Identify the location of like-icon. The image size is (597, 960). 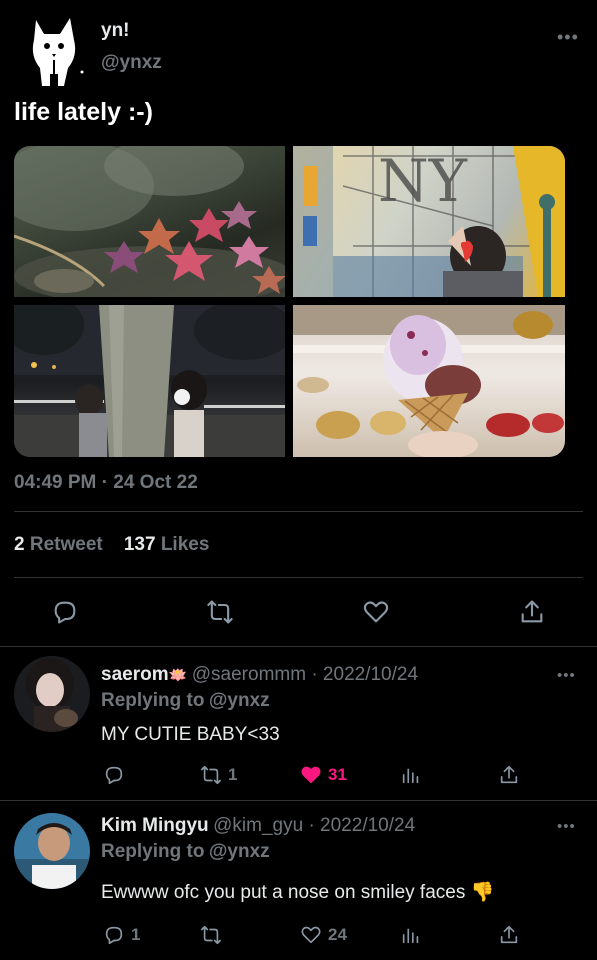
(376, 612).